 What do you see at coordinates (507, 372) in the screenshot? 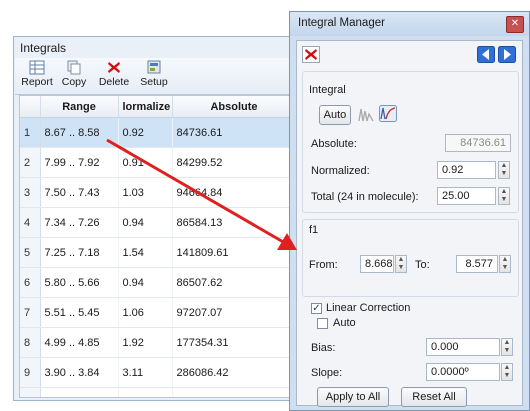
I see `slope-spinner: ▲ ▼` at bounding box center [507, 372].